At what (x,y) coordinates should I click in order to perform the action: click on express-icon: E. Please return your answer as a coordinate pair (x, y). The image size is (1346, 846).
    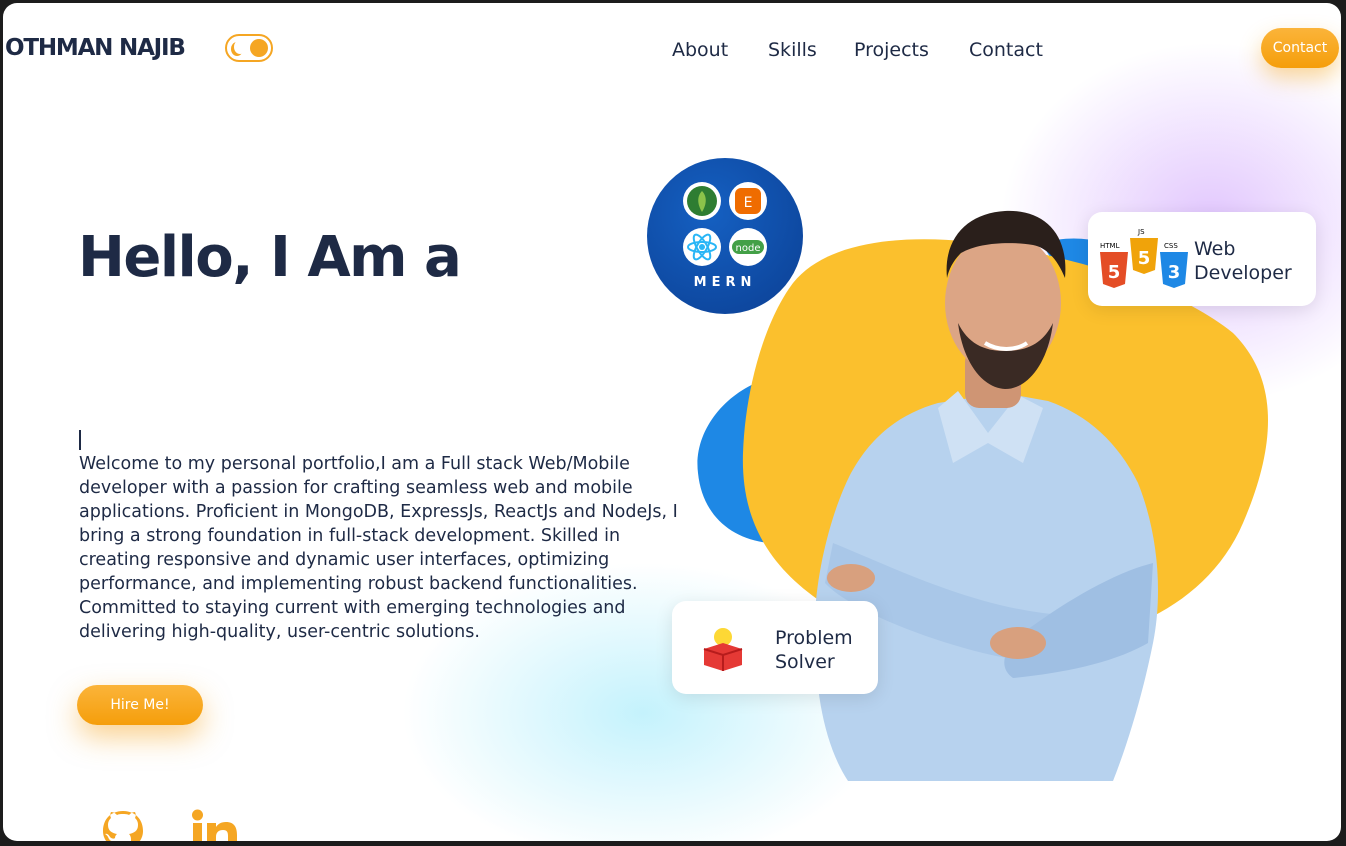
    Looking at the image, I should click on (748, 201).